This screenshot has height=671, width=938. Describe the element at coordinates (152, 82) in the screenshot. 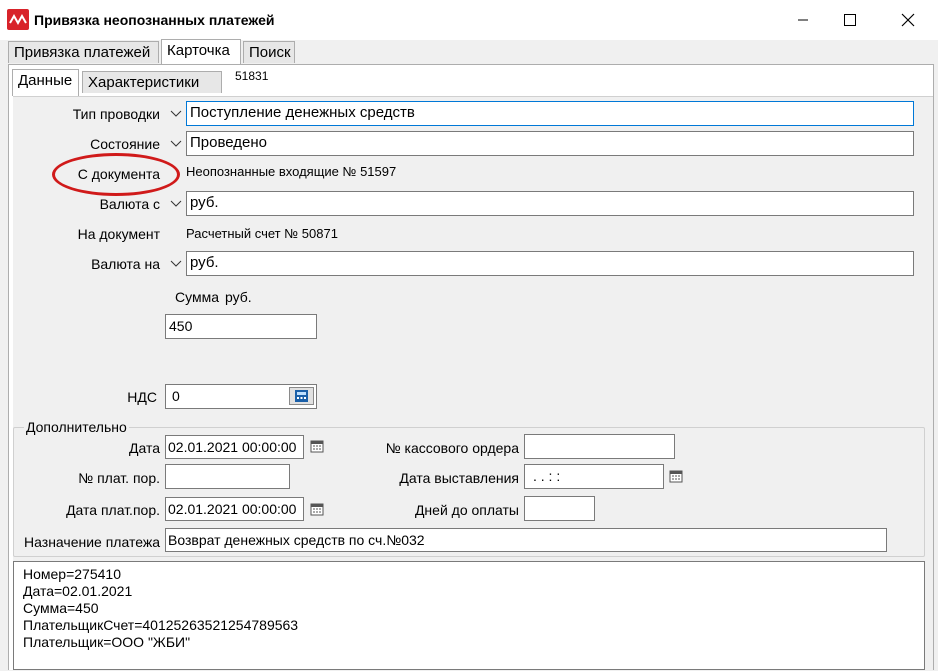

I see `tab-characteristics: Характеристики` at that location.